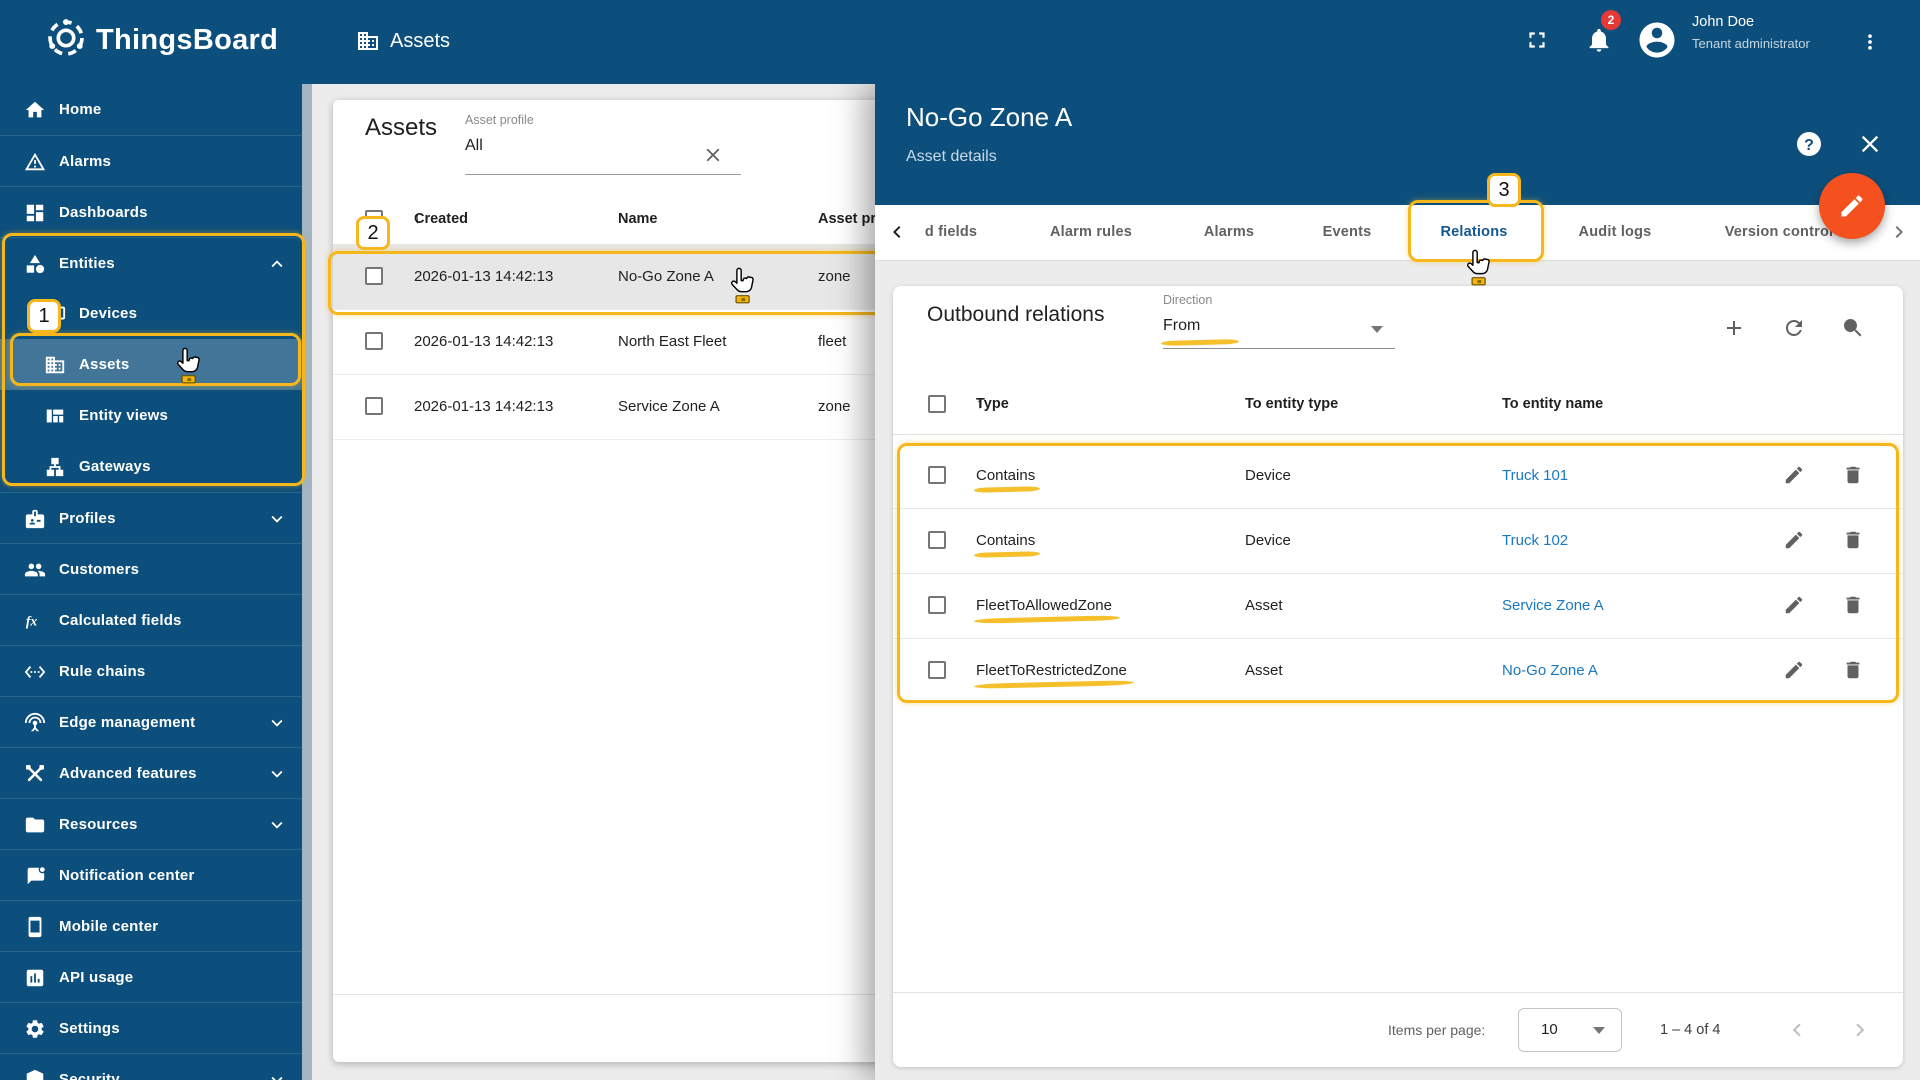  What do you see at coordinates (55, 314) in the screenshot?
I see `device-icon` at bounding box center [55, 314].